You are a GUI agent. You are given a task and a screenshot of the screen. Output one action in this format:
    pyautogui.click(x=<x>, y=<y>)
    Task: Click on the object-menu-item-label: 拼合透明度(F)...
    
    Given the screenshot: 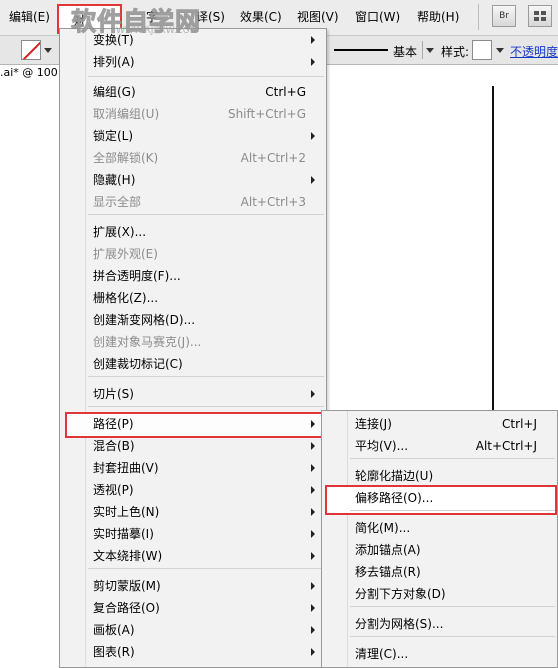 What is the action you would take?
    pyautogui.click(x=137, y=276)
    